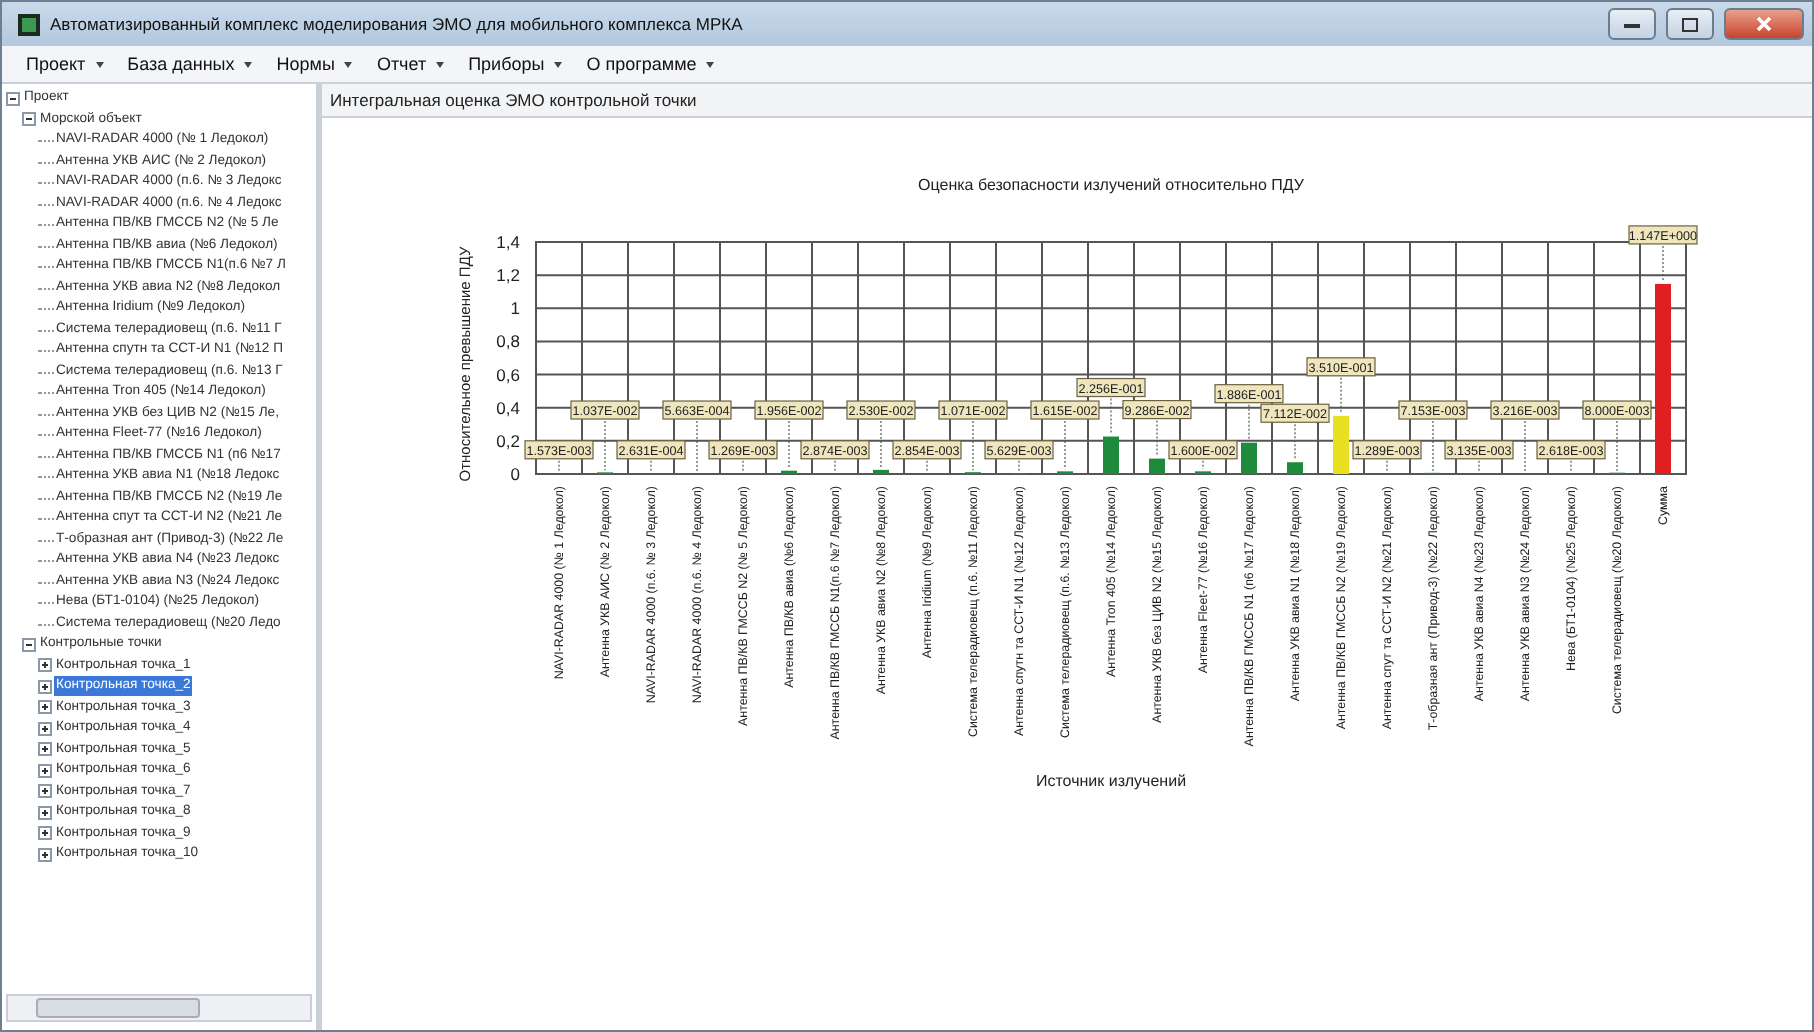  I want to click on close-icon, so click(1764, 24).